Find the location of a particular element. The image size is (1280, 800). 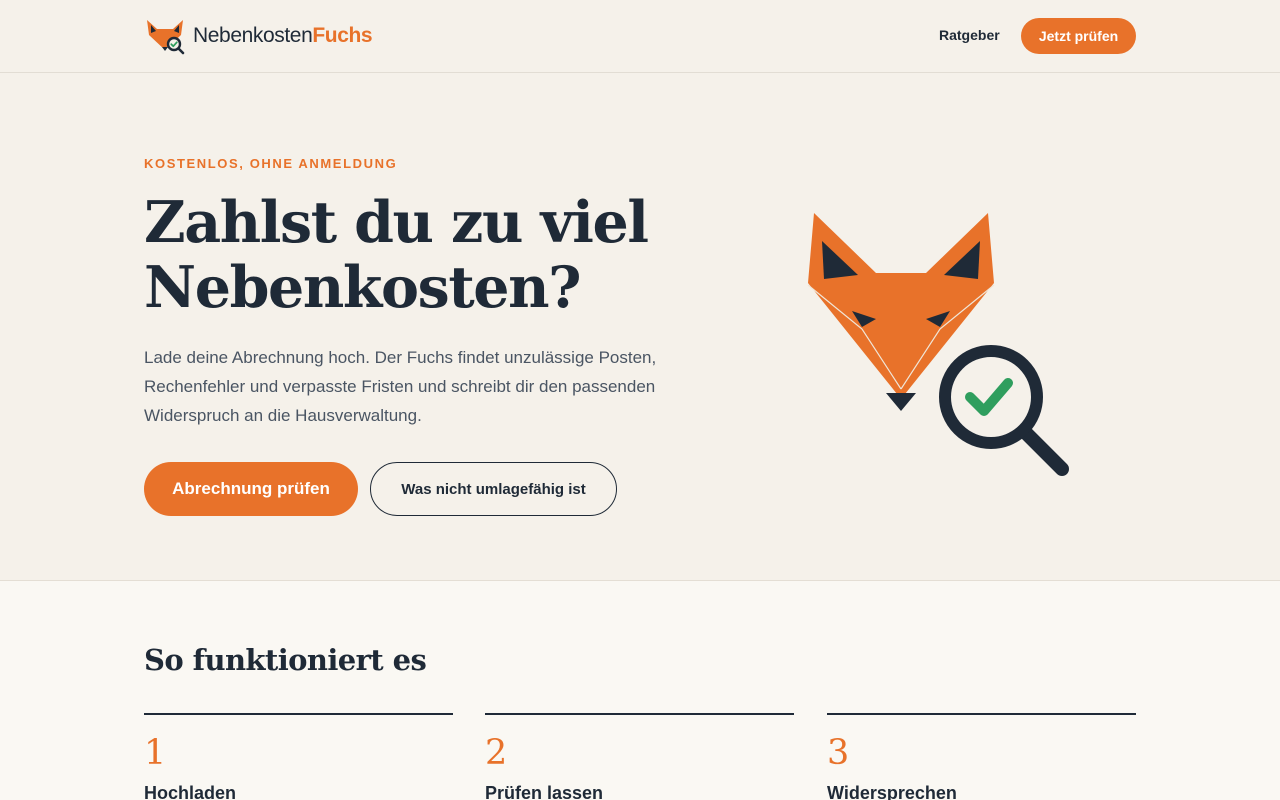

hero-eyebrow: KOSTENLOS, OHNE ANMELDUNG is located at coordinates (271, 163).